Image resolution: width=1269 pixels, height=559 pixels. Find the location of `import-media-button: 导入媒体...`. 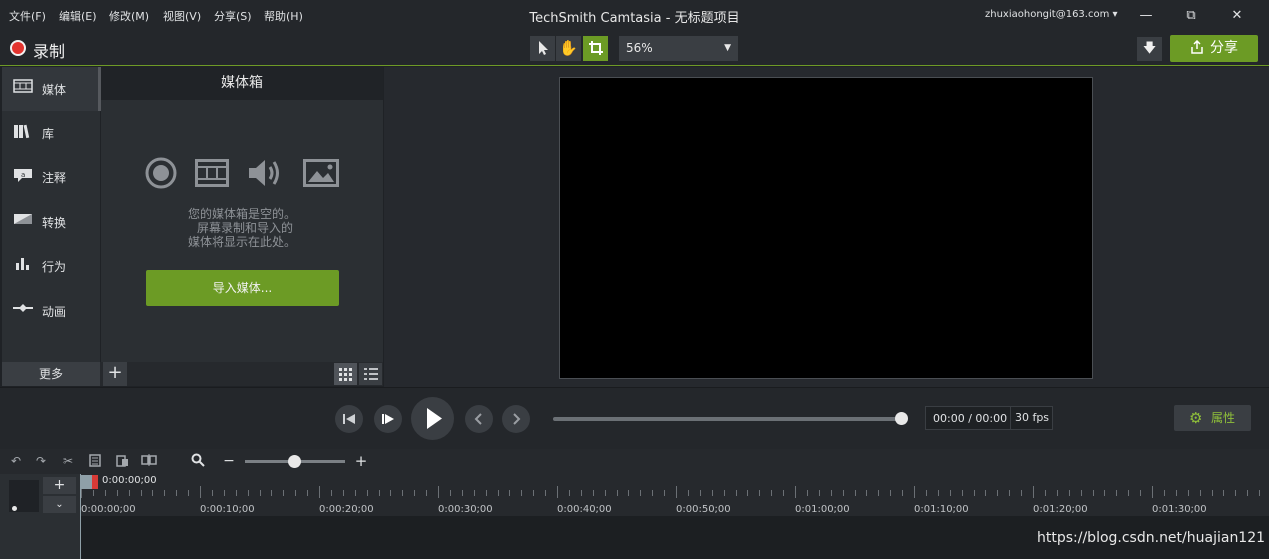

import-media-button: 导入媒体... is located at coordinates (242, 288).